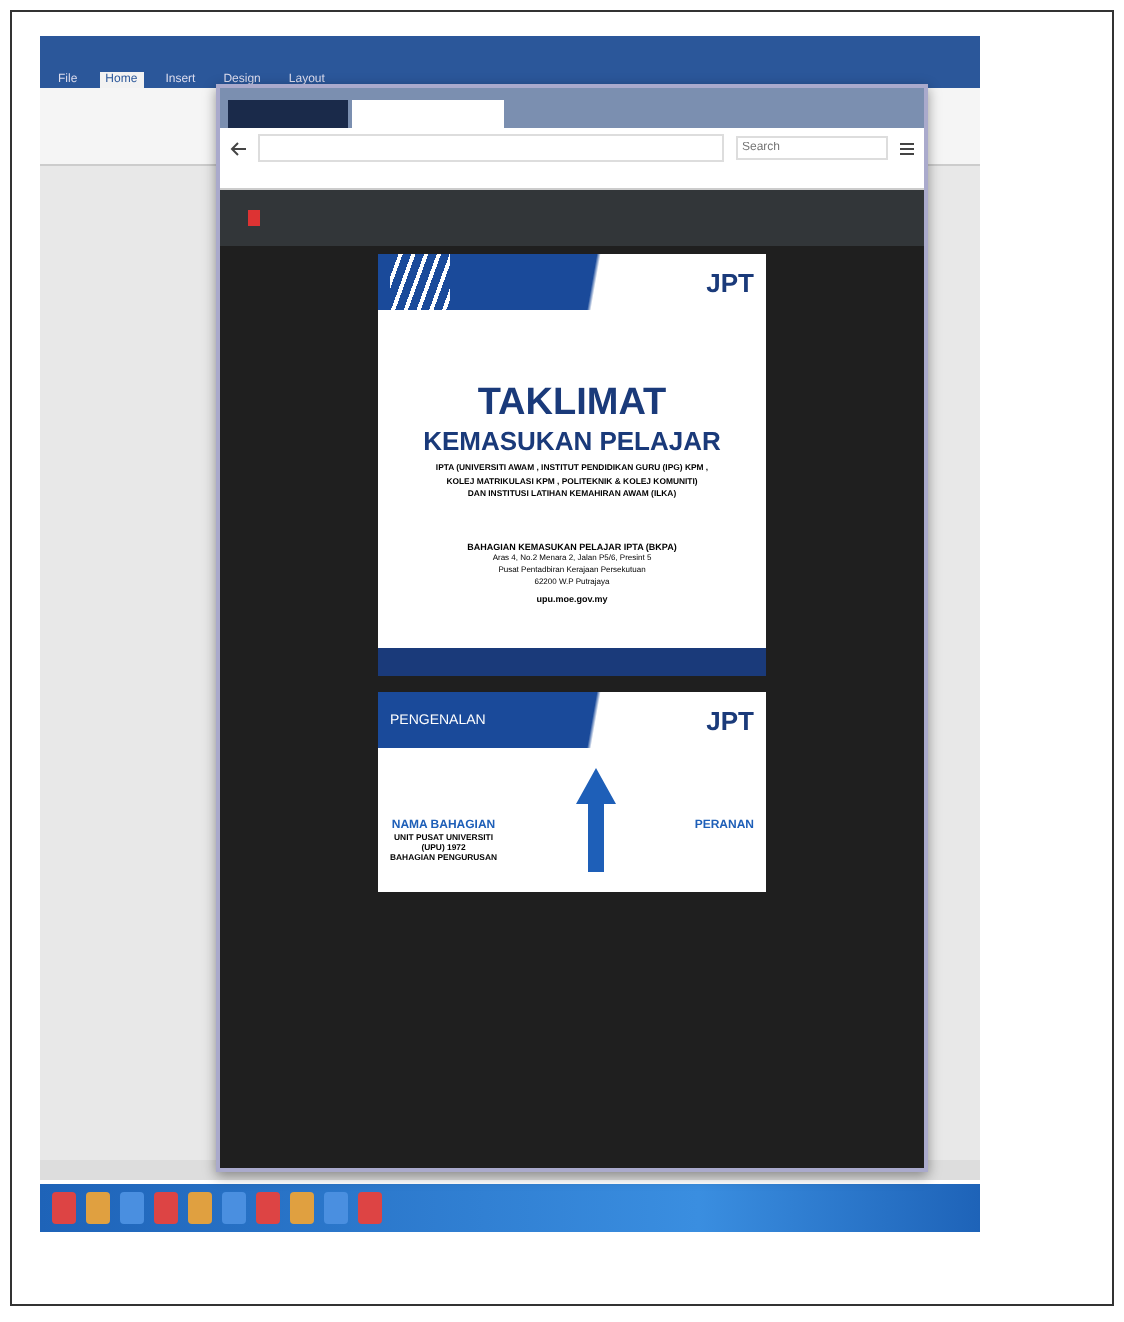  Describe the element at coordinates (907, 148) in the screenshot. I see `menu-icon` at that location.